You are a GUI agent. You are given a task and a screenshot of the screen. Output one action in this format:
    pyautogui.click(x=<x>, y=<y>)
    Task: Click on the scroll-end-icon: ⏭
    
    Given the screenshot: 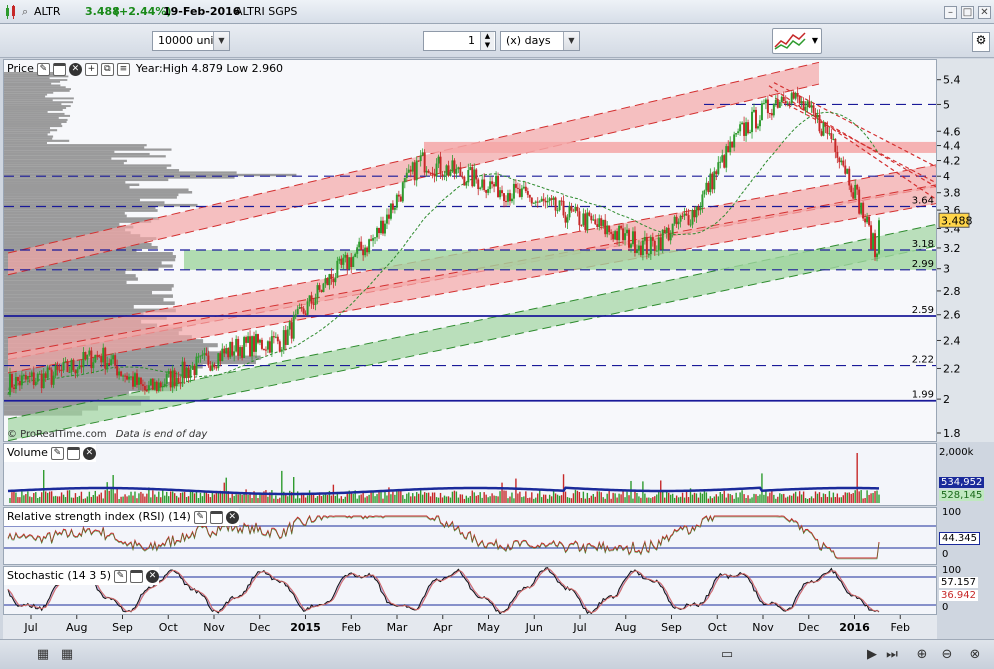 What is the action you would take?
    pyautogui.click(x=892, y=655)
    